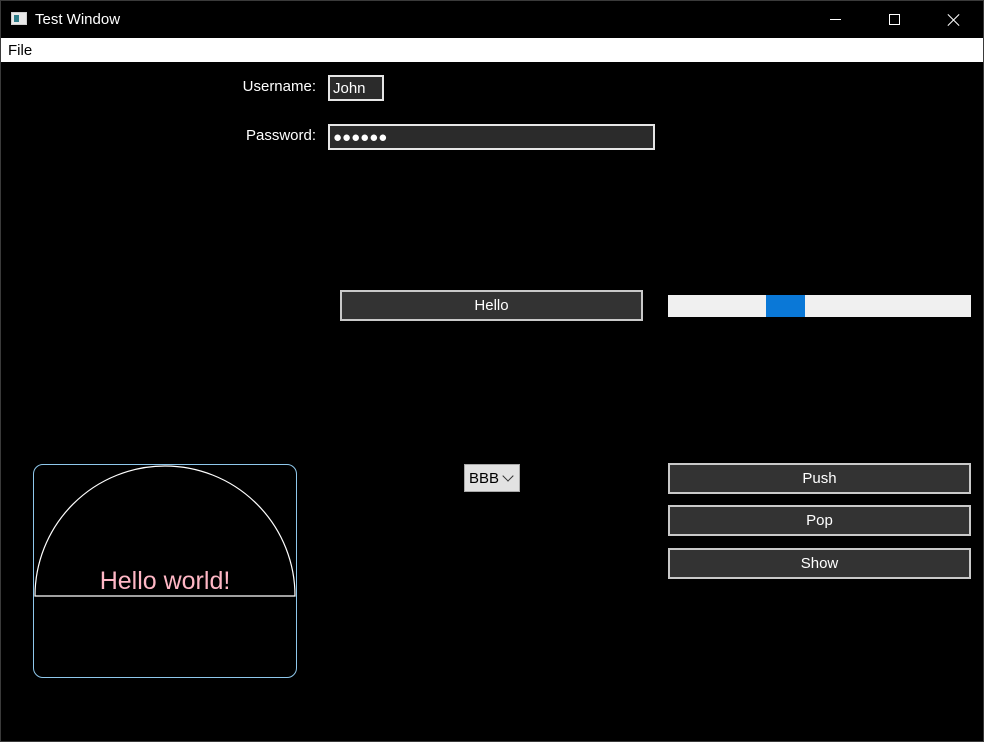 The width and height of the screenshot is (984, 742). Describe the element at coordinates (508, 476) in the screenshot. I see `chevron-down-icon` at that location.